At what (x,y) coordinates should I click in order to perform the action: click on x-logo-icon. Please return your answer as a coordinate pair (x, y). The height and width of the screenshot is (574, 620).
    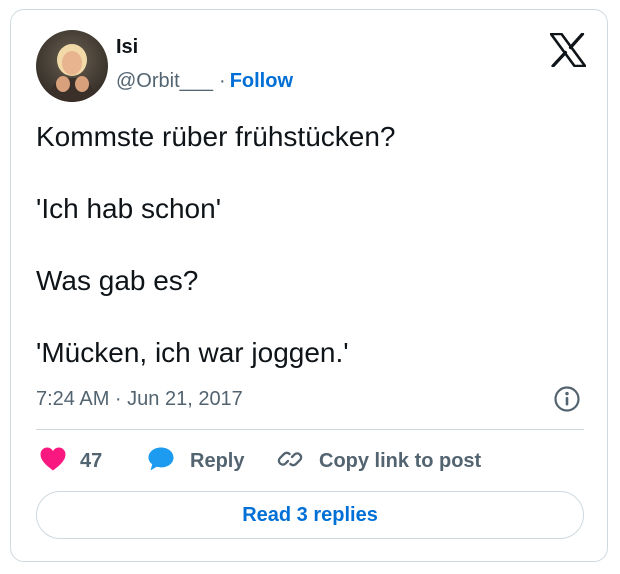
    Looking at the image, I should click on (568, 50).